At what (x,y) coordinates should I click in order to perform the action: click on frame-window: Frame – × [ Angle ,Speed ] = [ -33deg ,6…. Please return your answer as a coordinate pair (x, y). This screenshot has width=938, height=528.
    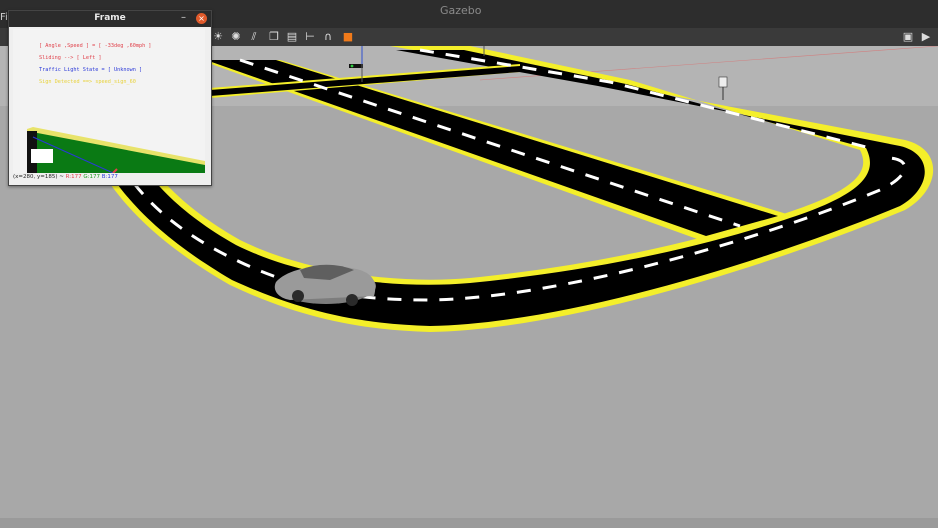
    Looking at the image, I should click on (110, 98).